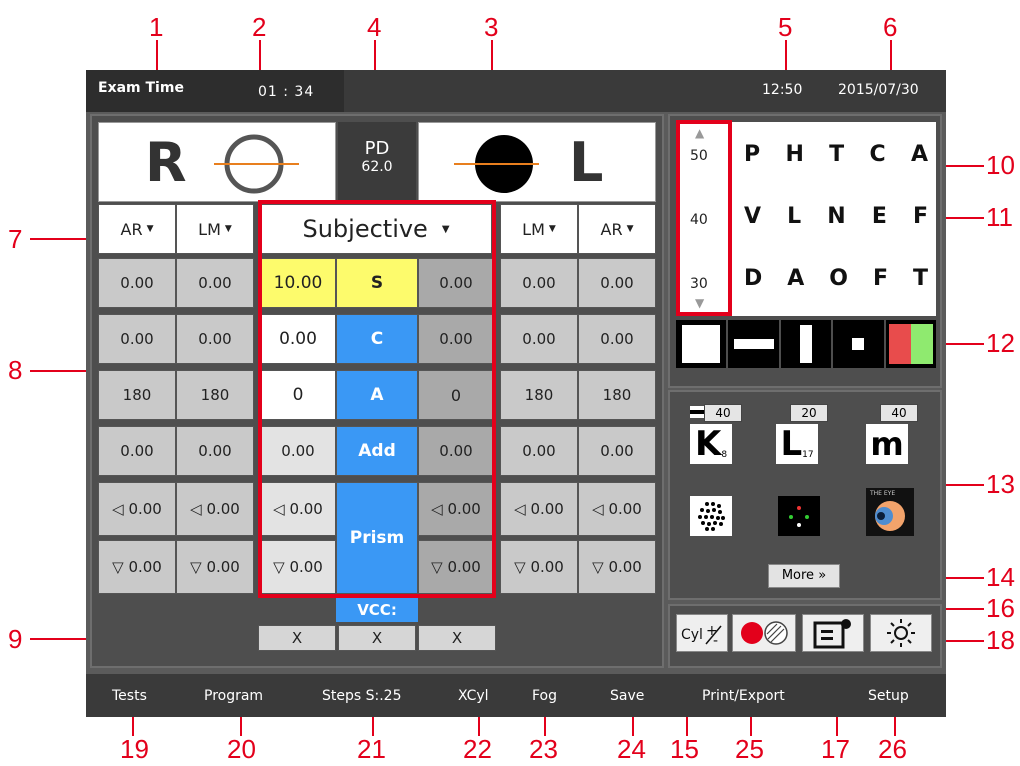 This screenshot has width=1020, height=766. I want to click on l-lm-prism-v: ▽ 0.00, so click(539, 567).